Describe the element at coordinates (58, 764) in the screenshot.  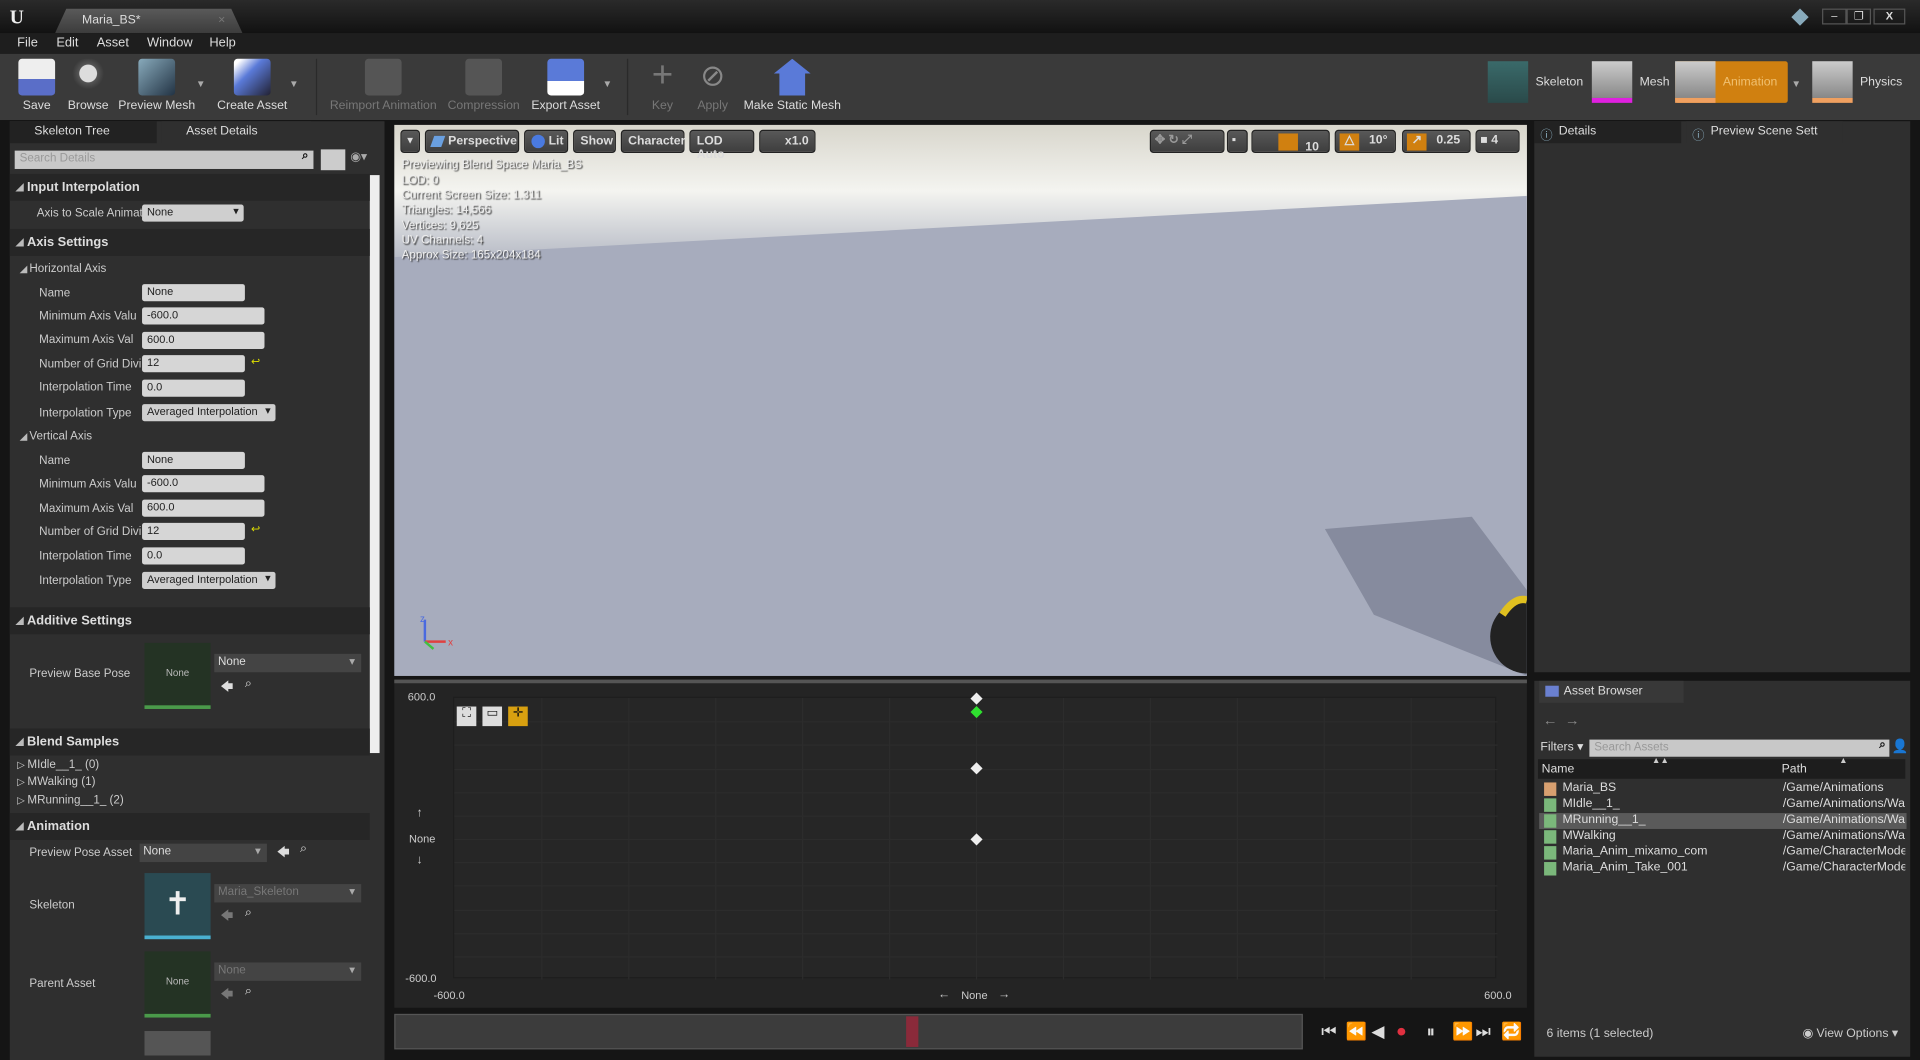
I see `blend-sample-item: ▷ MIdle__1_ (0)` at that location.